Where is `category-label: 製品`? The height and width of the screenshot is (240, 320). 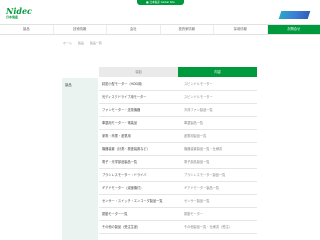 category-label: 製品 is located at coordinates (68, 85).